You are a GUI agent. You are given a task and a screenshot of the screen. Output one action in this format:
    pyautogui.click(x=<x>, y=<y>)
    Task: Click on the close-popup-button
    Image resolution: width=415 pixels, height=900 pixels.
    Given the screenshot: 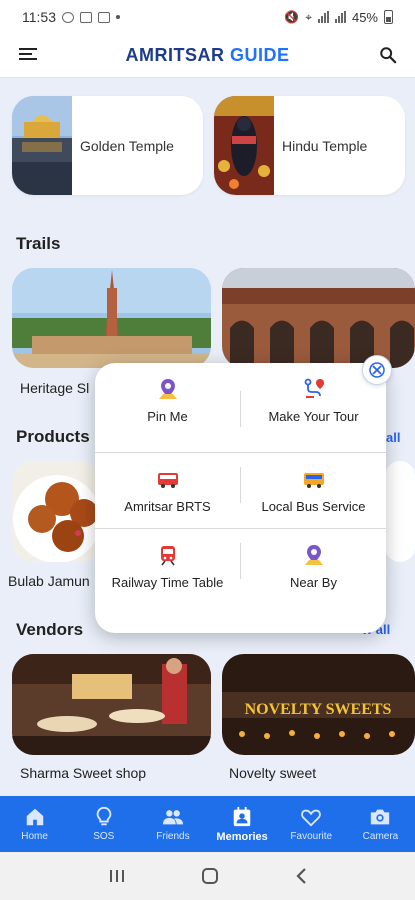 What is the action you would take?
    pyautogui.click(x=377, y=370)
    